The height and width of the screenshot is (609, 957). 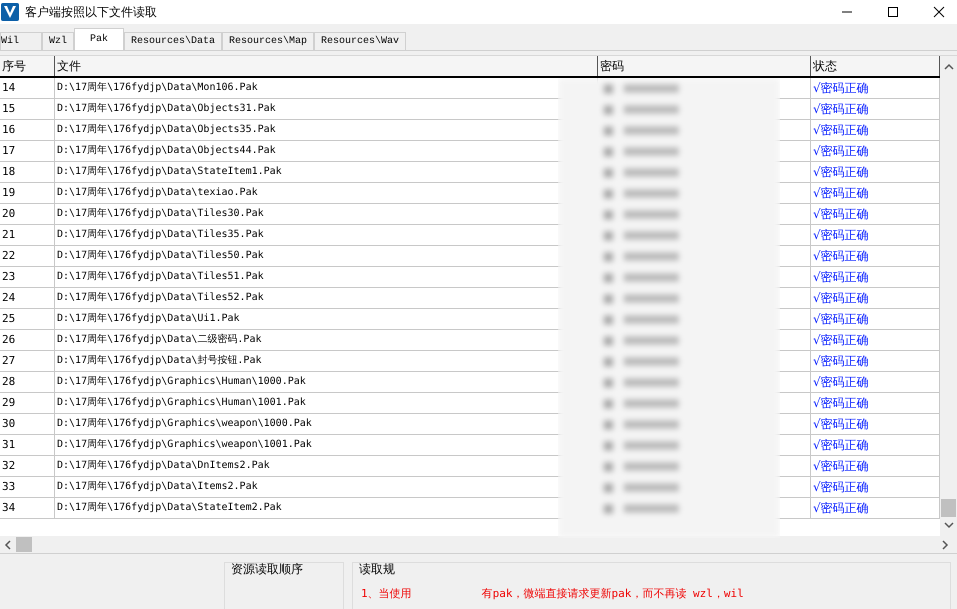 What do you see at coordinates (27, 235) in the screenshot?
I see `table-cell: 21` at bounding box center [27, 235].